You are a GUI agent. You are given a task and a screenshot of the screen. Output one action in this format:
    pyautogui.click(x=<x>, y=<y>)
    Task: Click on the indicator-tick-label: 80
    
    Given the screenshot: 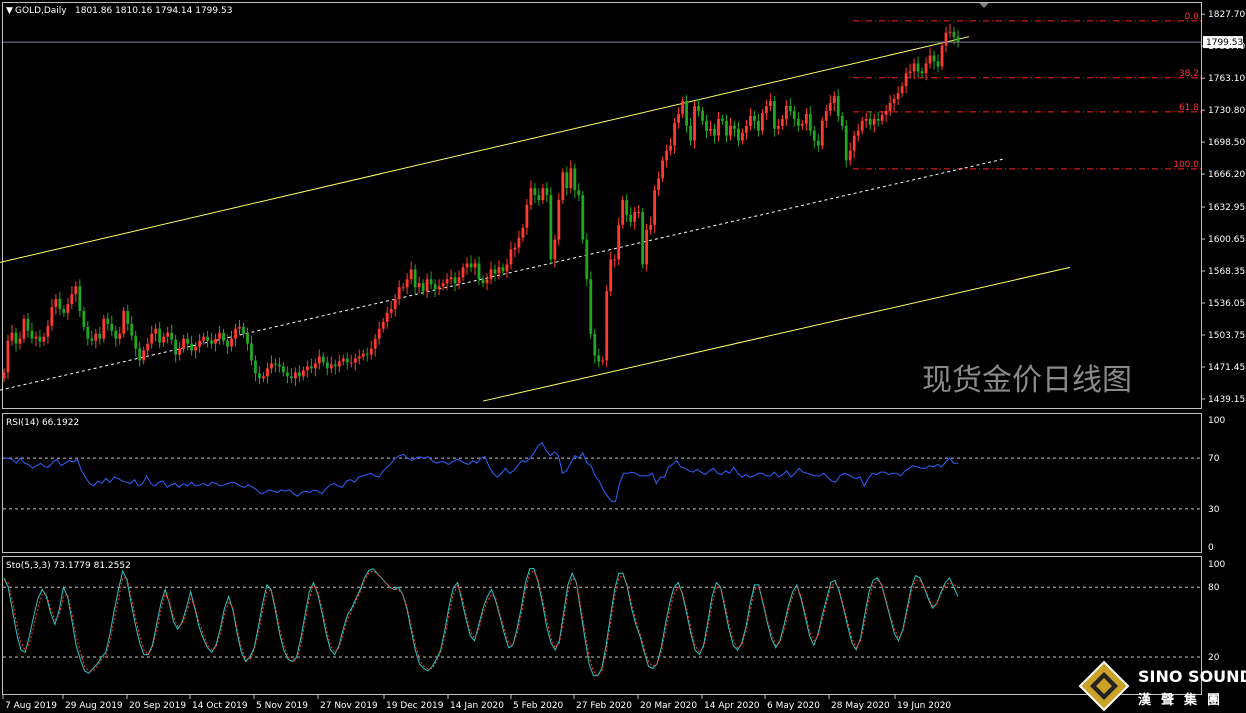 What is the action you would take?
    pyautogui.click(x=1214, y=588)
    